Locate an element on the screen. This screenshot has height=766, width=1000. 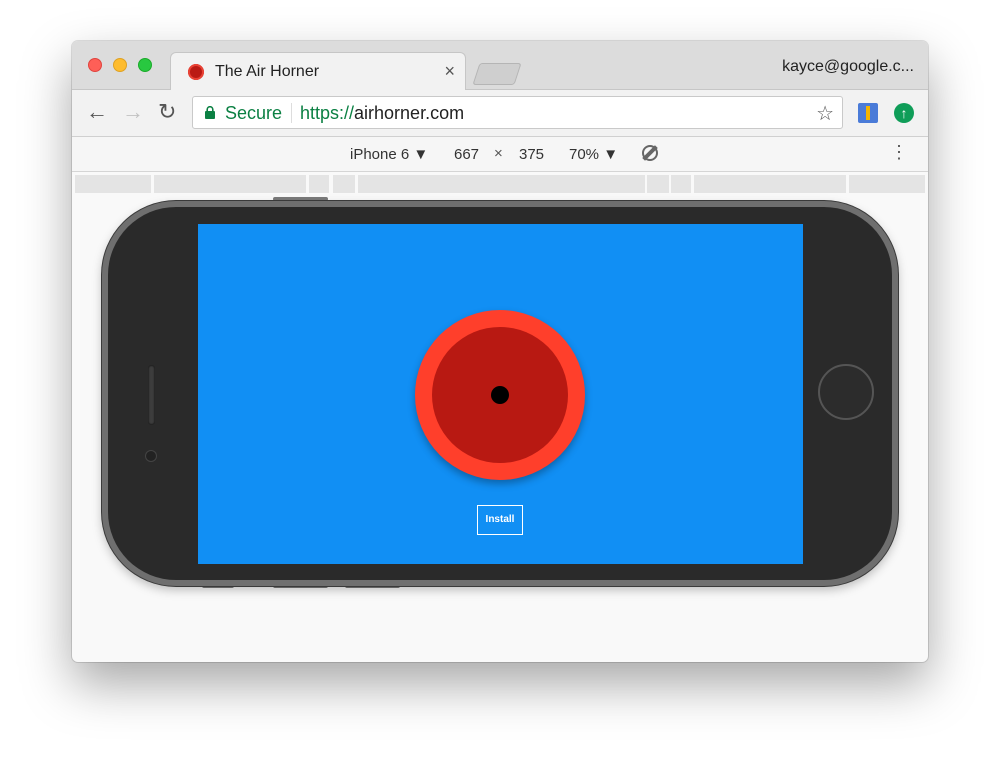
extension-icon is located at coordinates (868, 113).